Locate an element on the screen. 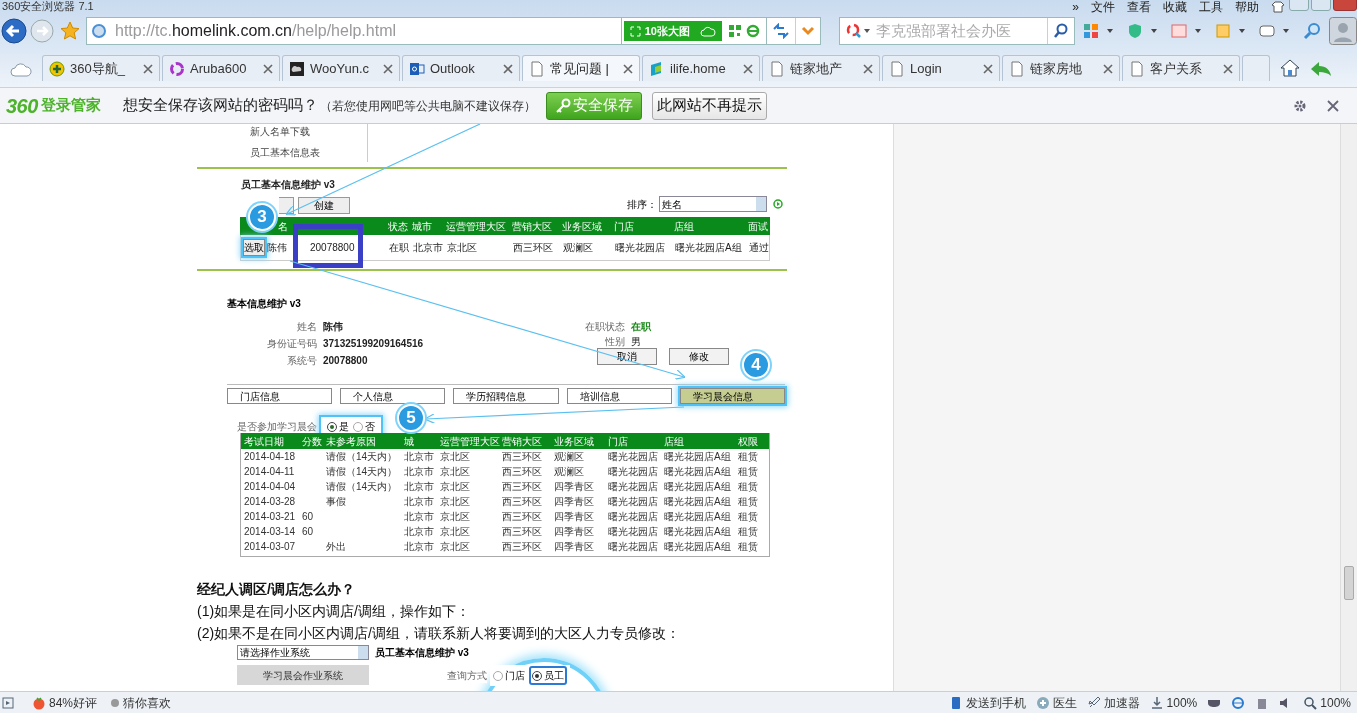 This screenshot has width=1357, height=713. menu-link: 员工基本信息表 is located at coordinates (308, 152).